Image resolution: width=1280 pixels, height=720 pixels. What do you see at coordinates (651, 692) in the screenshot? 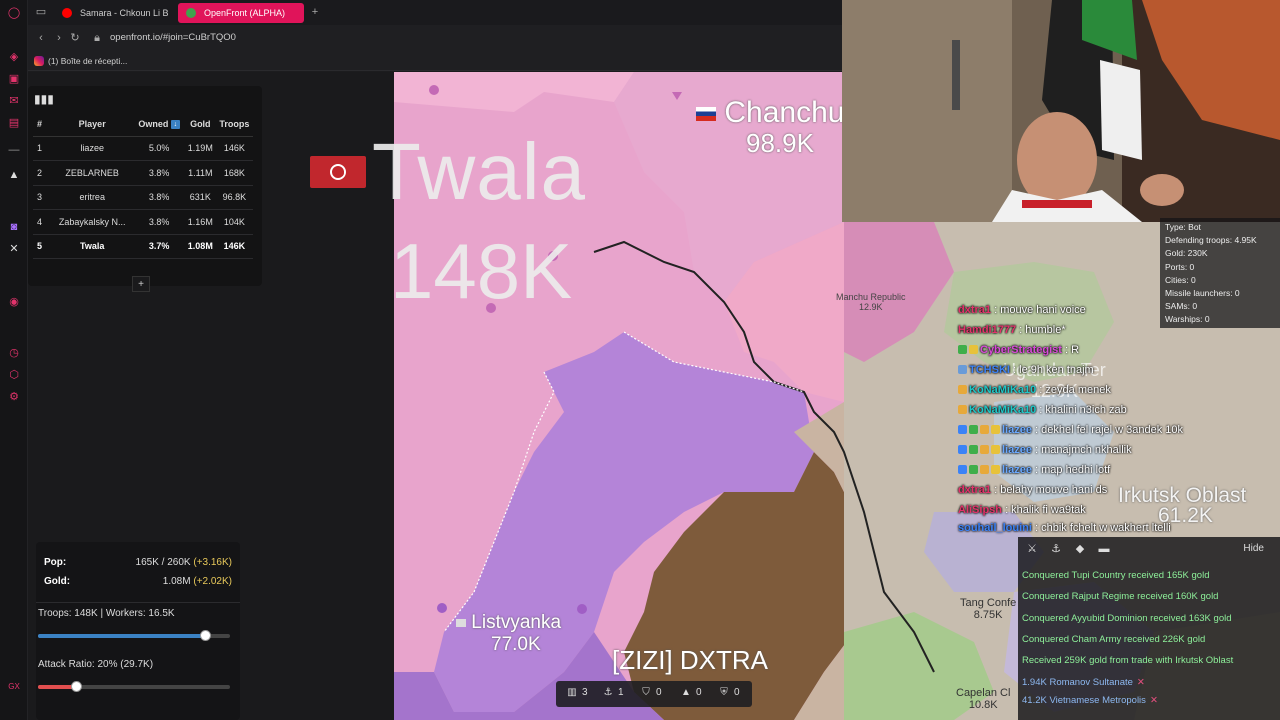
I see `defense-count: ⛉ 0` at bounding box center [651, 692].